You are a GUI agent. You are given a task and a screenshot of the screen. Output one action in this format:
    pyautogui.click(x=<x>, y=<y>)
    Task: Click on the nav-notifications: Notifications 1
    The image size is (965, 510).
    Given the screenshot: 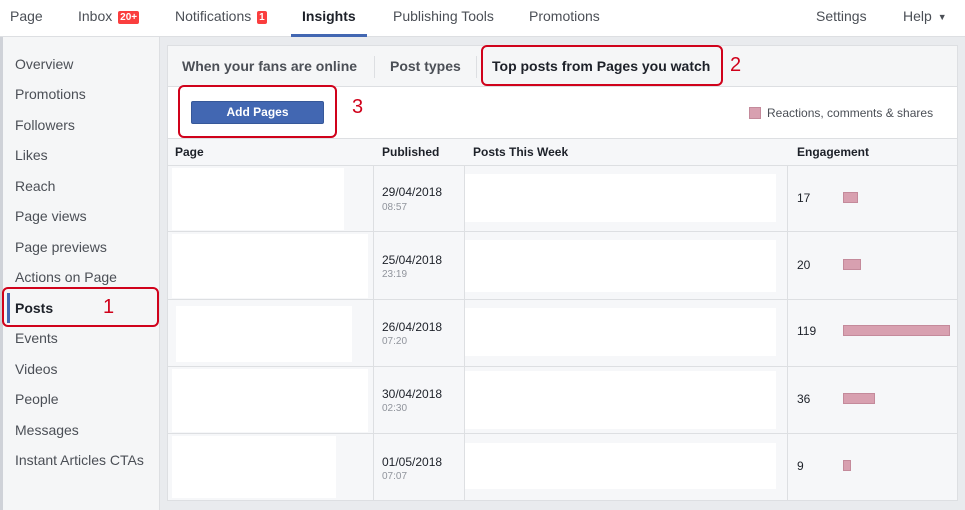 What is the action you would take?
    pyautogui.click(x=221, y=18)
    